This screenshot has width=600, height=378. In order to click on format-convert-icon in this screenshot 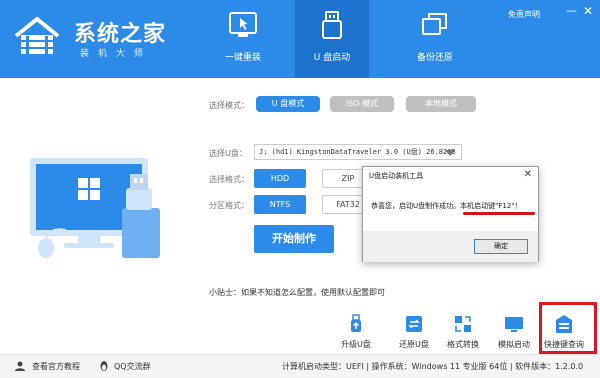, I will do `click(463, 324)`.